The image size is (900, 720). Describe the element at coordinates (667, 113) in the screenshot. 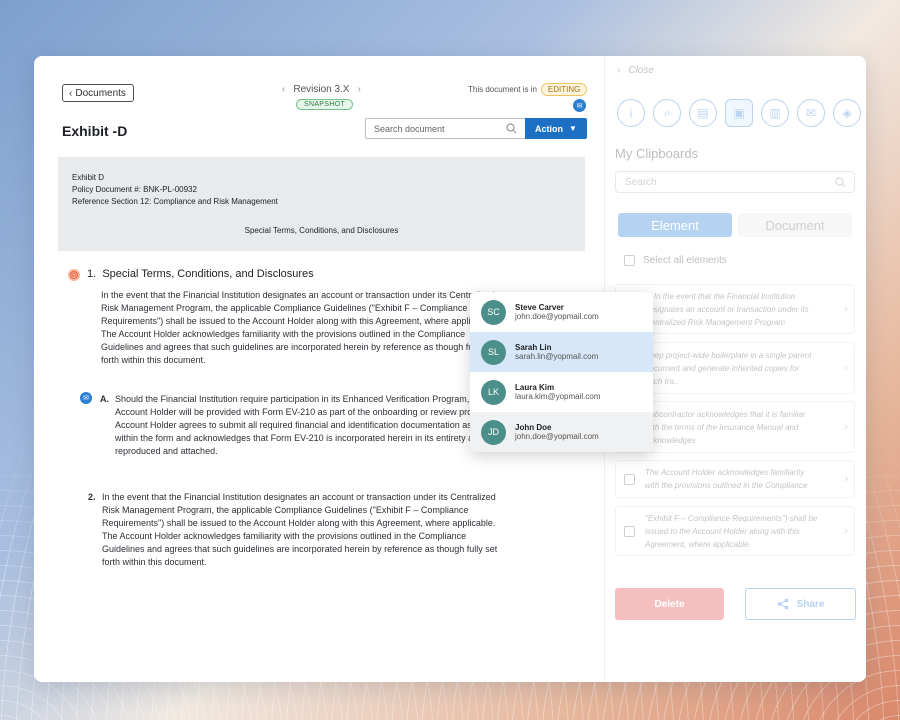

I see `magnifier-icon: ⌕` at that location.